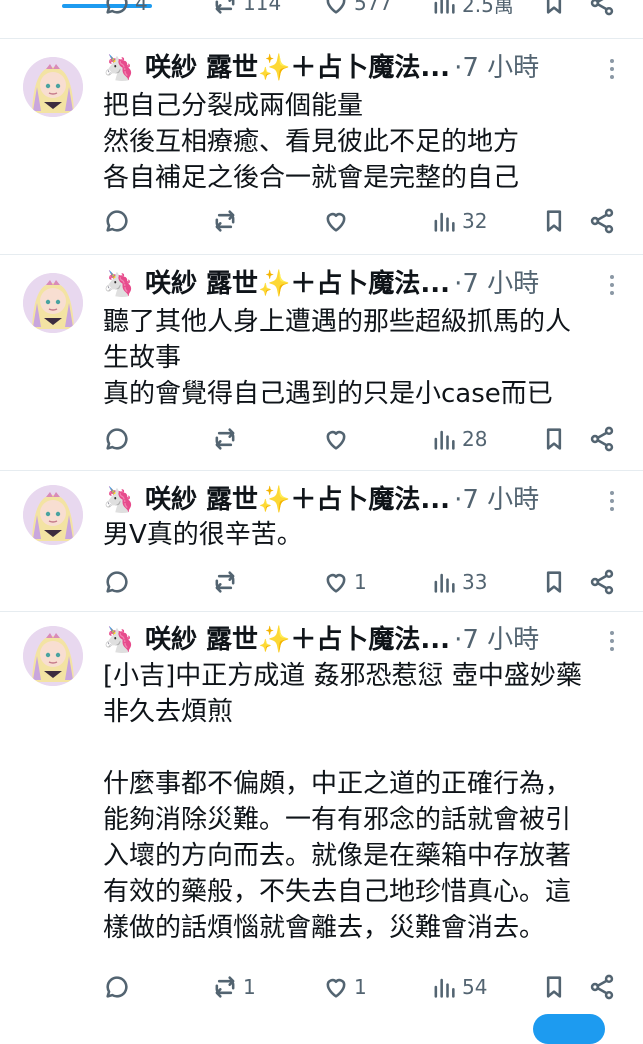 Image resolution: width=643 pixels, height=1044 pixels. I want to click on tweet-3: 🦄 咲紗 露世✨＋占卜魔法... ·7 小時 男V真的很辛苦。 1 33, so click(321, 541).